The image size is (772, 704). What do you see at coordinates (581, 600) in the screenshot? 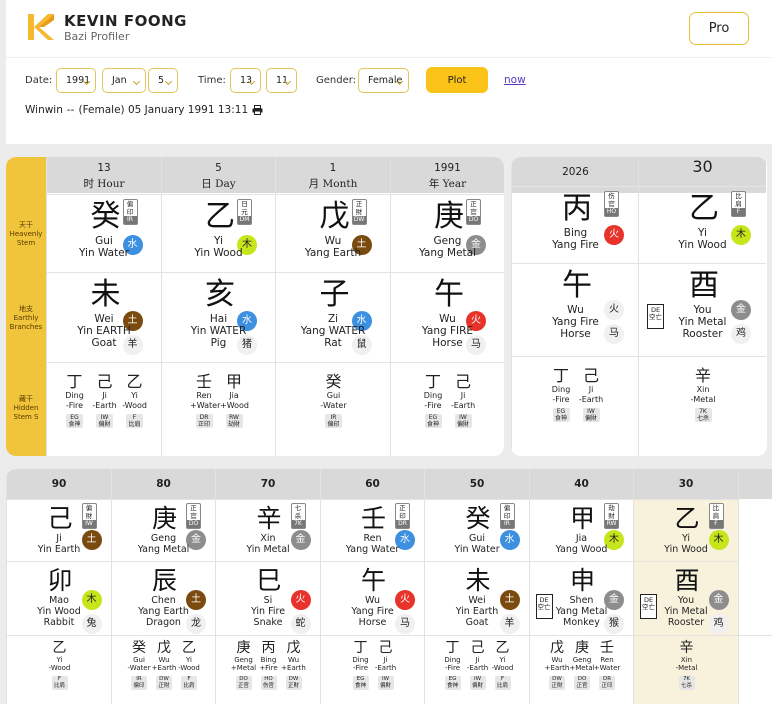
I see `branch-pinyin: Shen` at bounding box center [581, 600].